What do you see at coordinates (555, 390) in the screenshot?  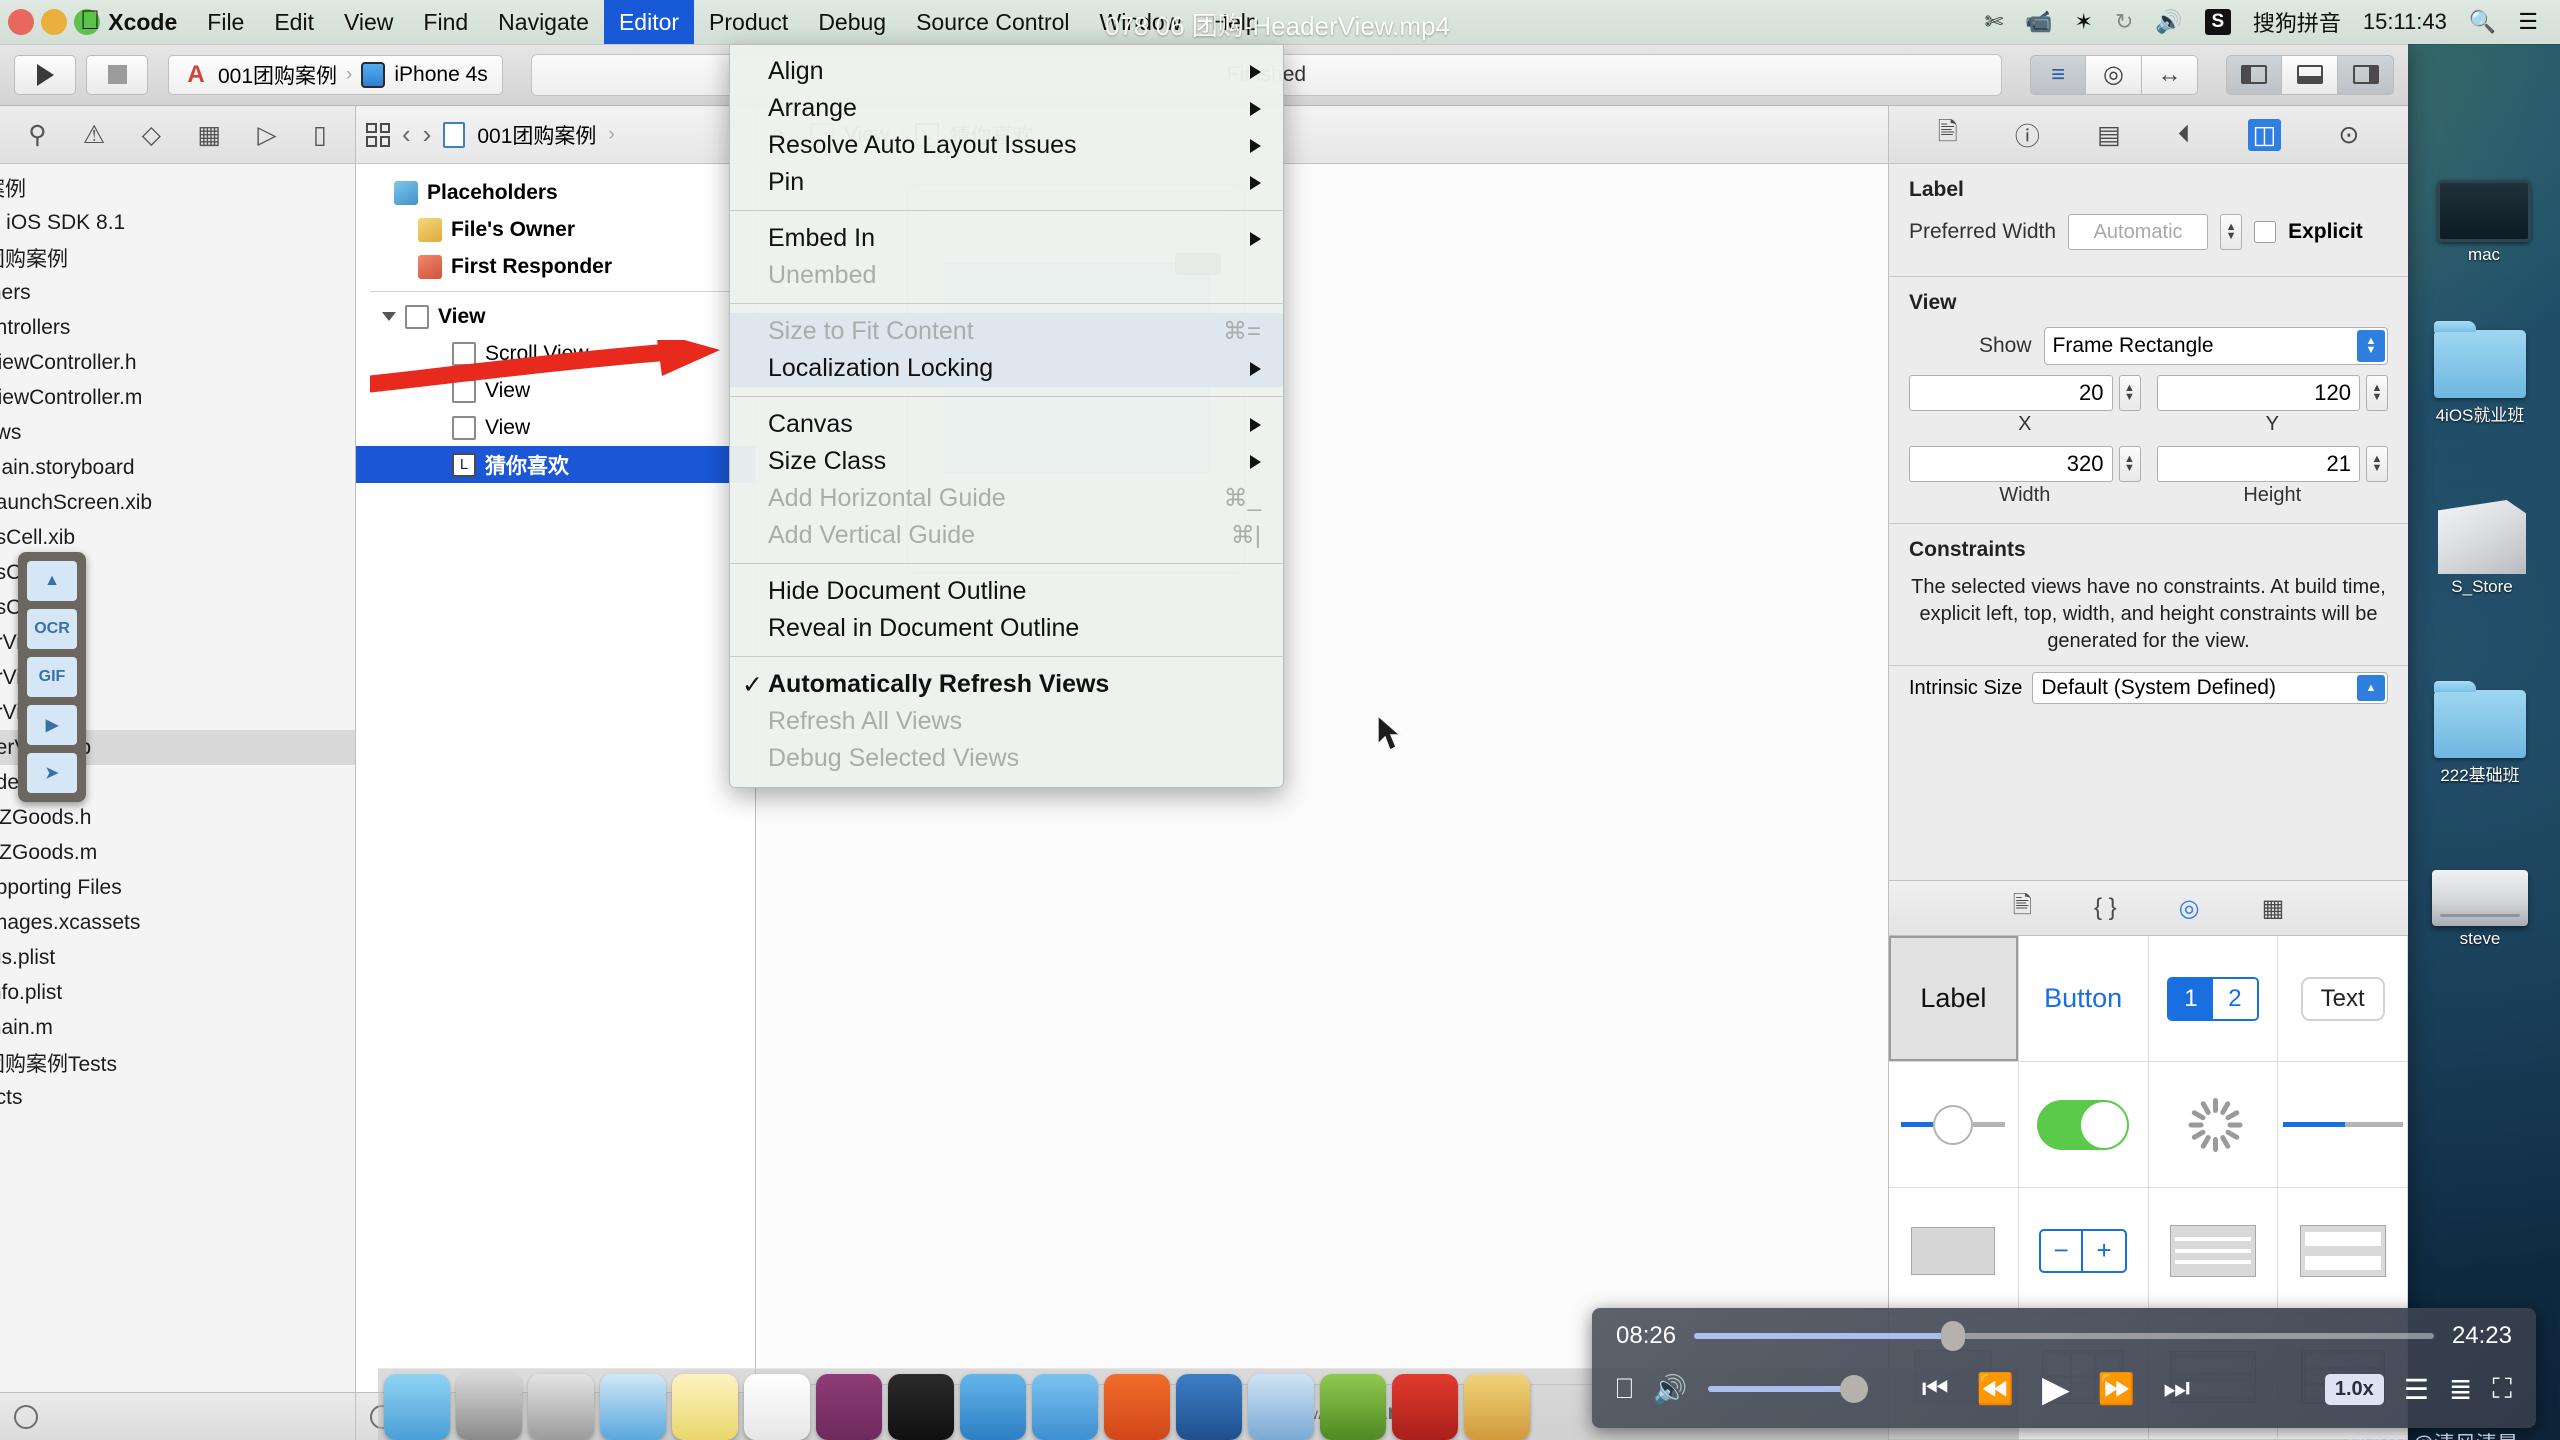 I see `outline-row-view-child-1: View` at bounding box center [555, 390].